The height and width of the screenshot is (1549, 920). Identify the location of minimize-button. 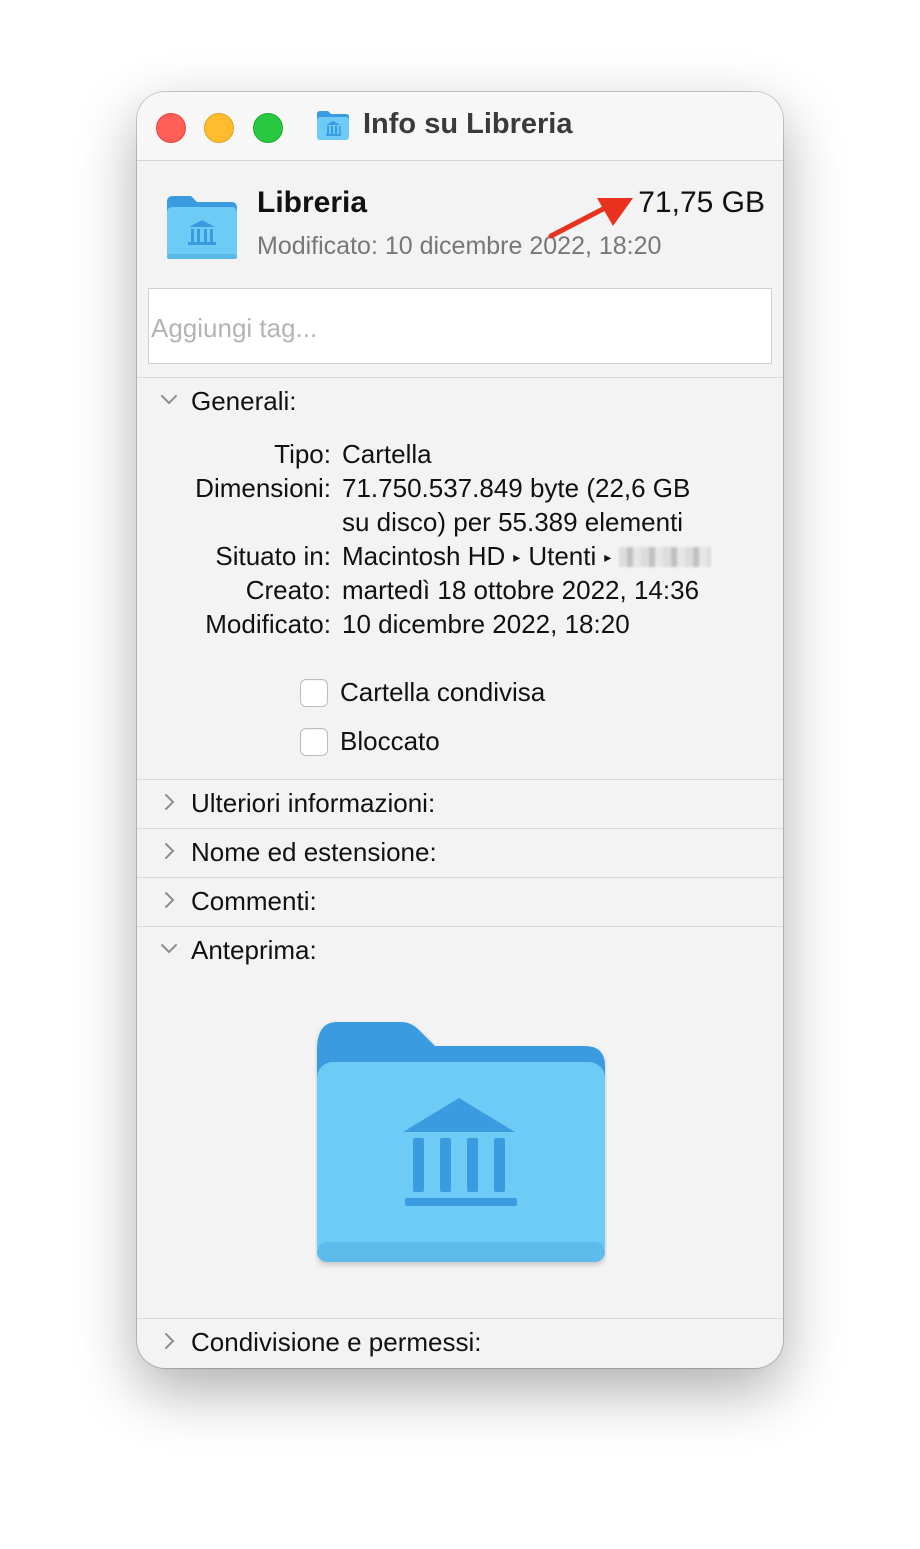
(219, 128).